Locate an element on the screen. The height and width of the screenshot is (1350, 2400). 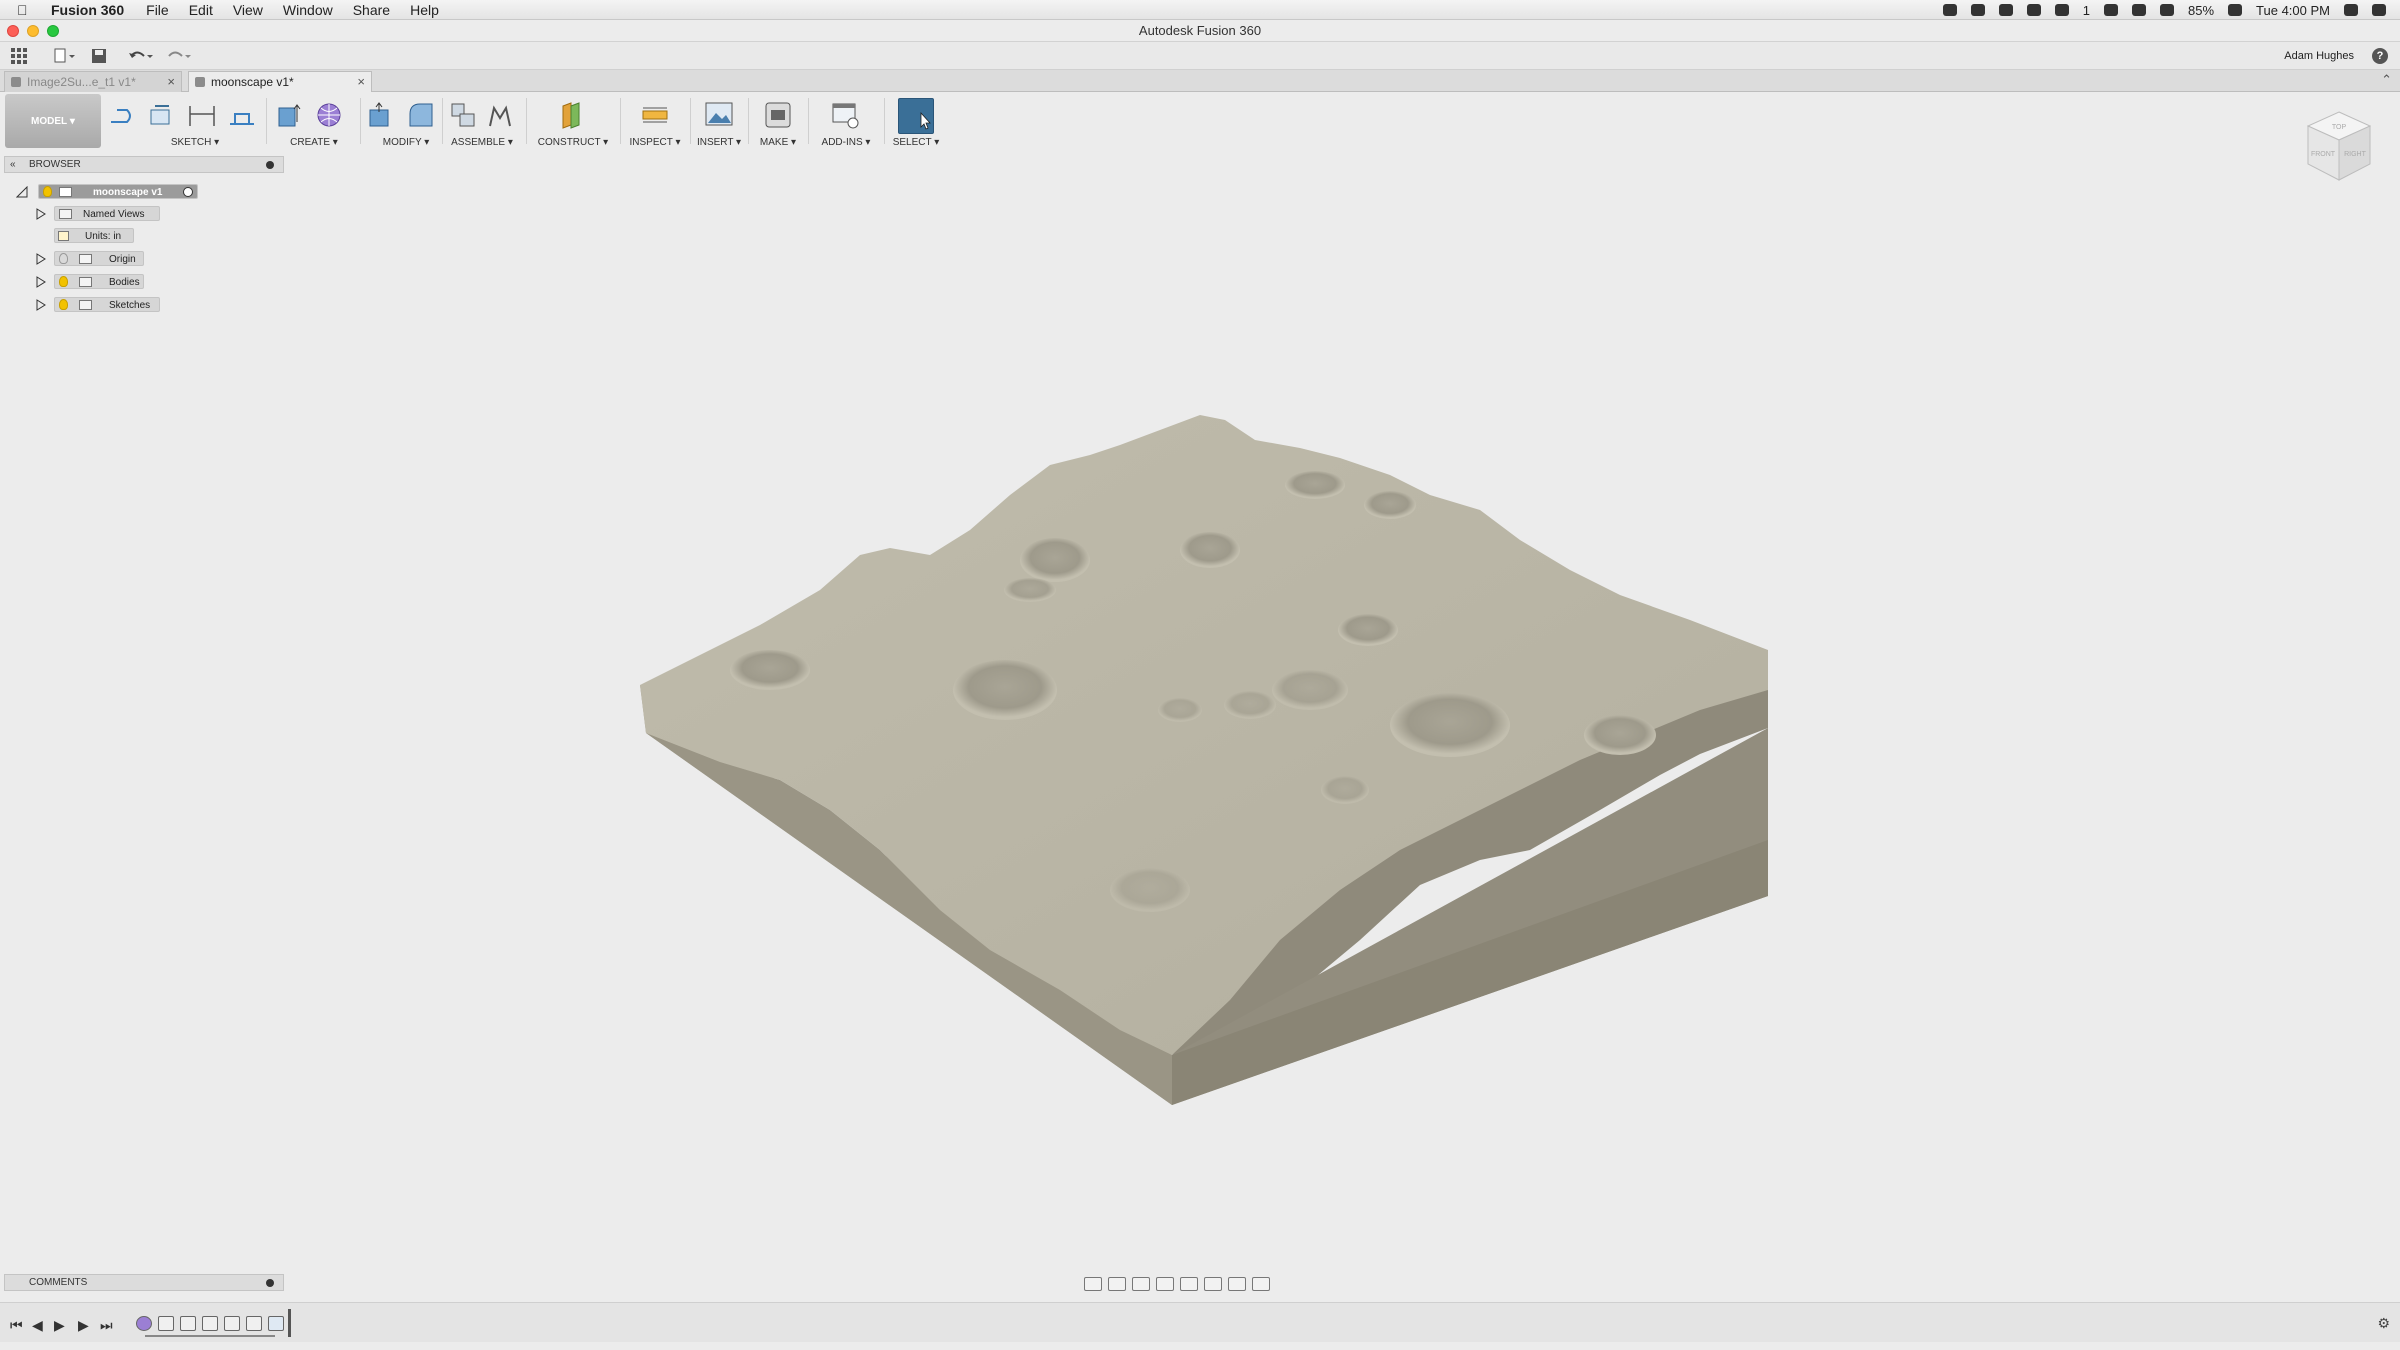
addins-group: ADD-INS ▾ is located at coordinates (846, 121).